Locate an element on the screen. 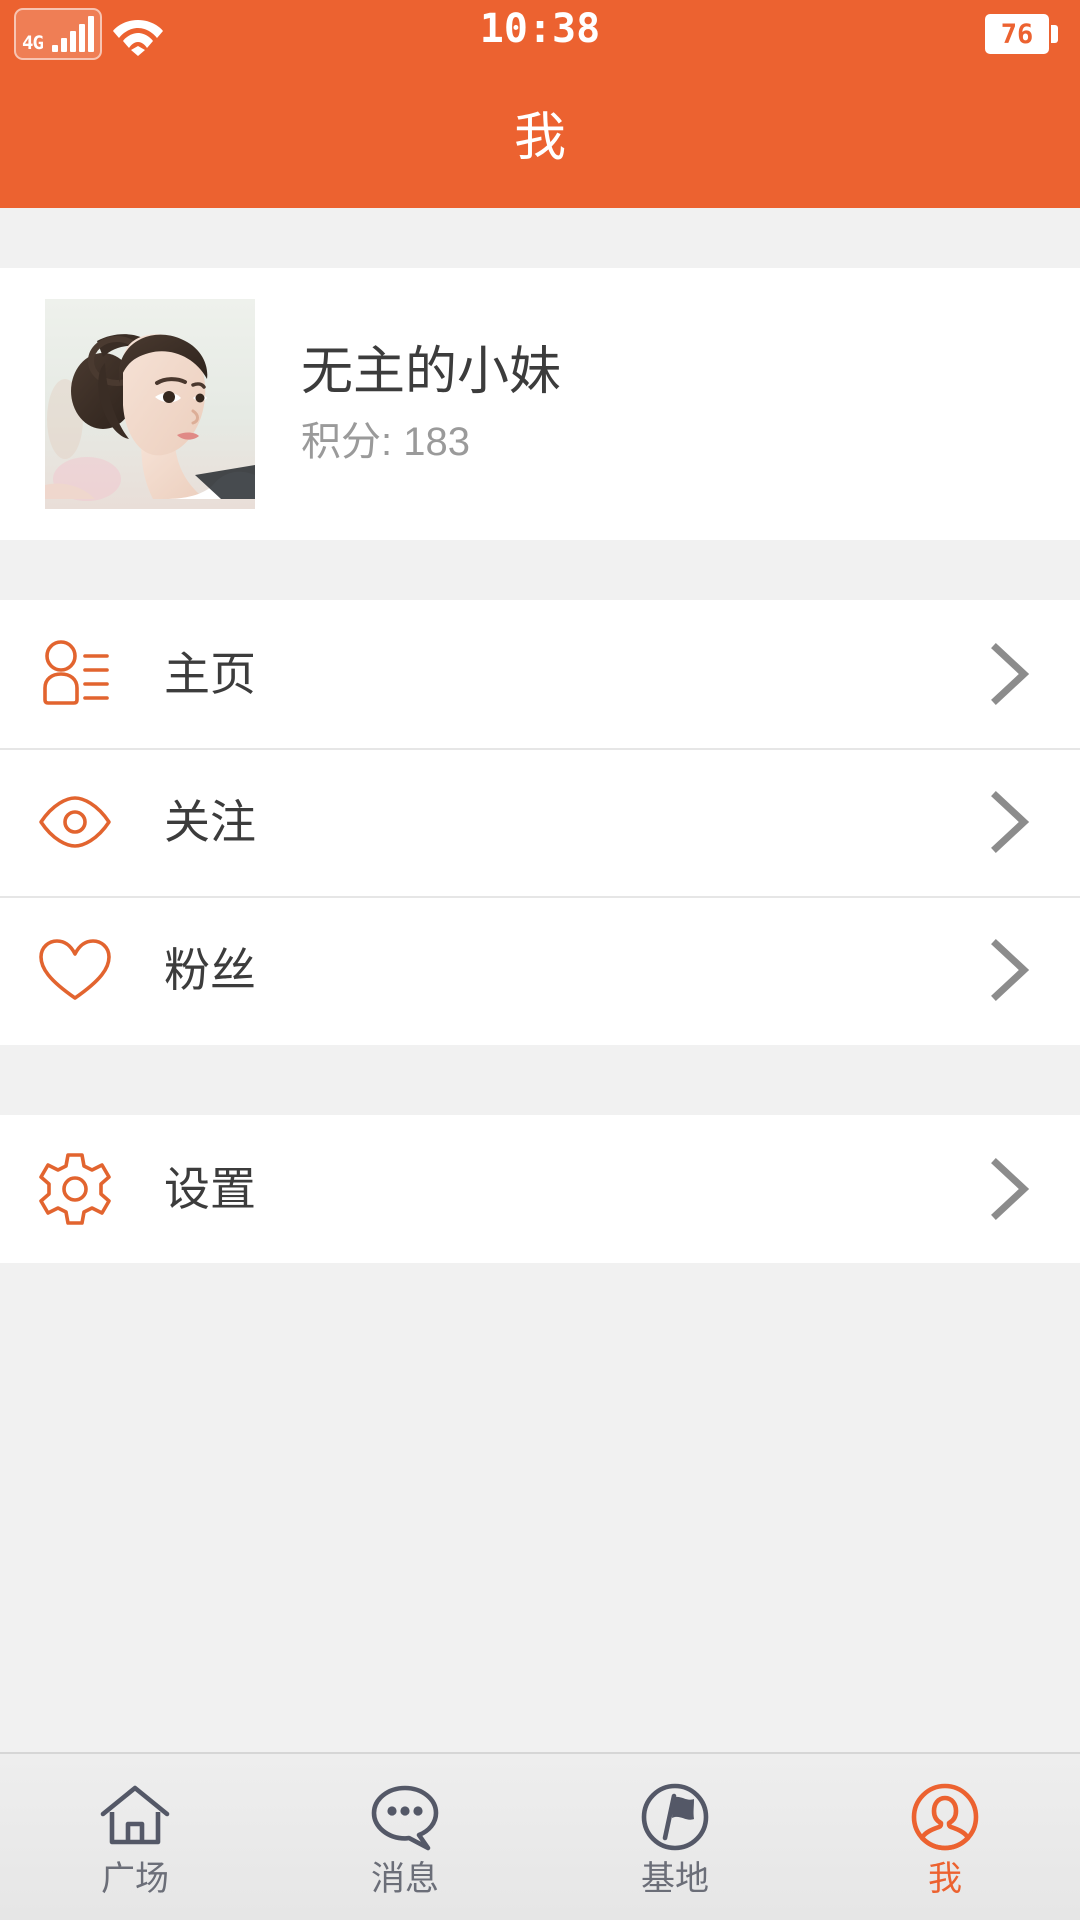 This screenshot has width=1080, height=1920. user-points: 积分: 183 is located at coordinates (385, 441).